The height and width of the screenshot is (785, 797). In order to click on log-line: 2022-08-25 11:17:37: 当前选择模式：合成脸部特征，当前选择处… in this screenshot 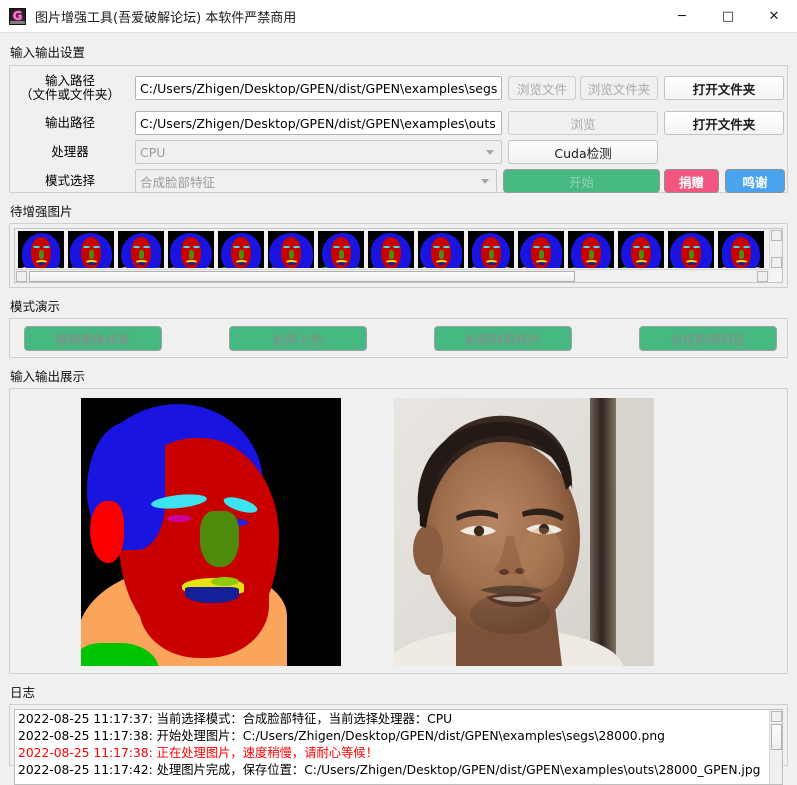, I will do `click(235, 719)`.